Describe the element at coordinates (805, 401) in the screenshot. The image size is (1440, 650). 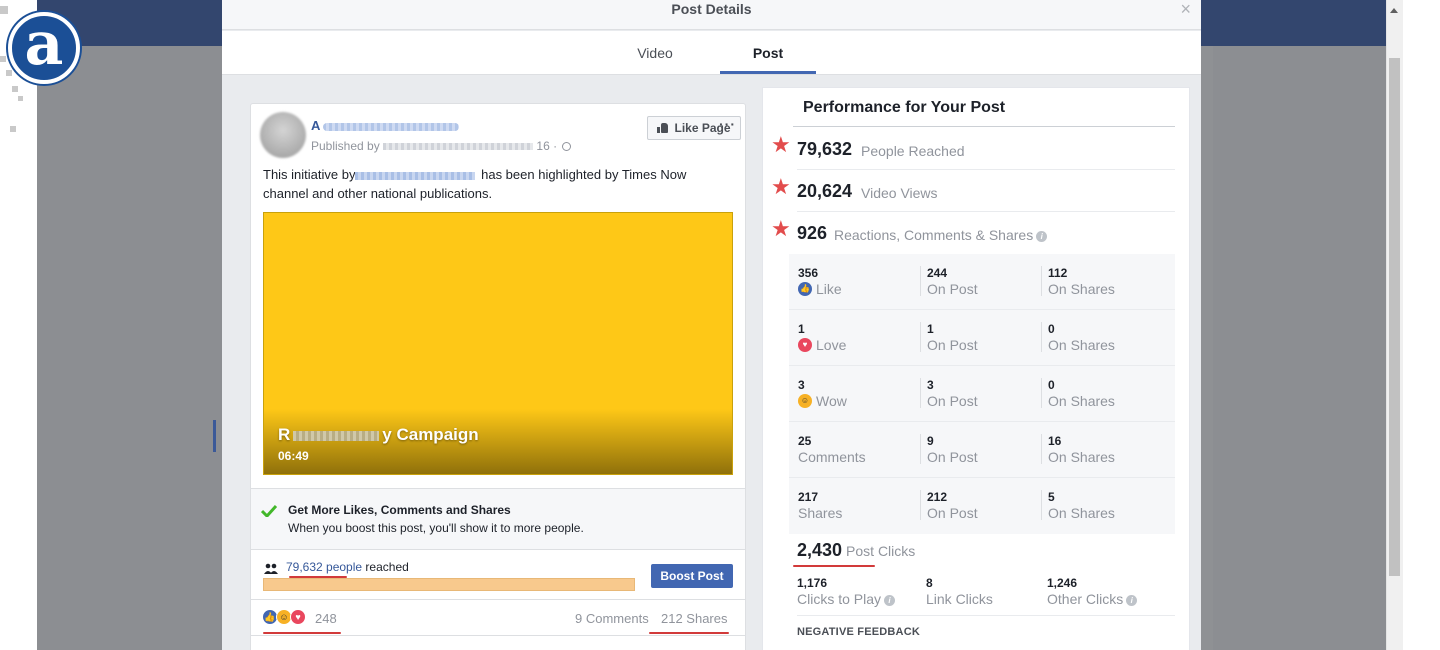
I see `wow-icon: ☺` at that location.